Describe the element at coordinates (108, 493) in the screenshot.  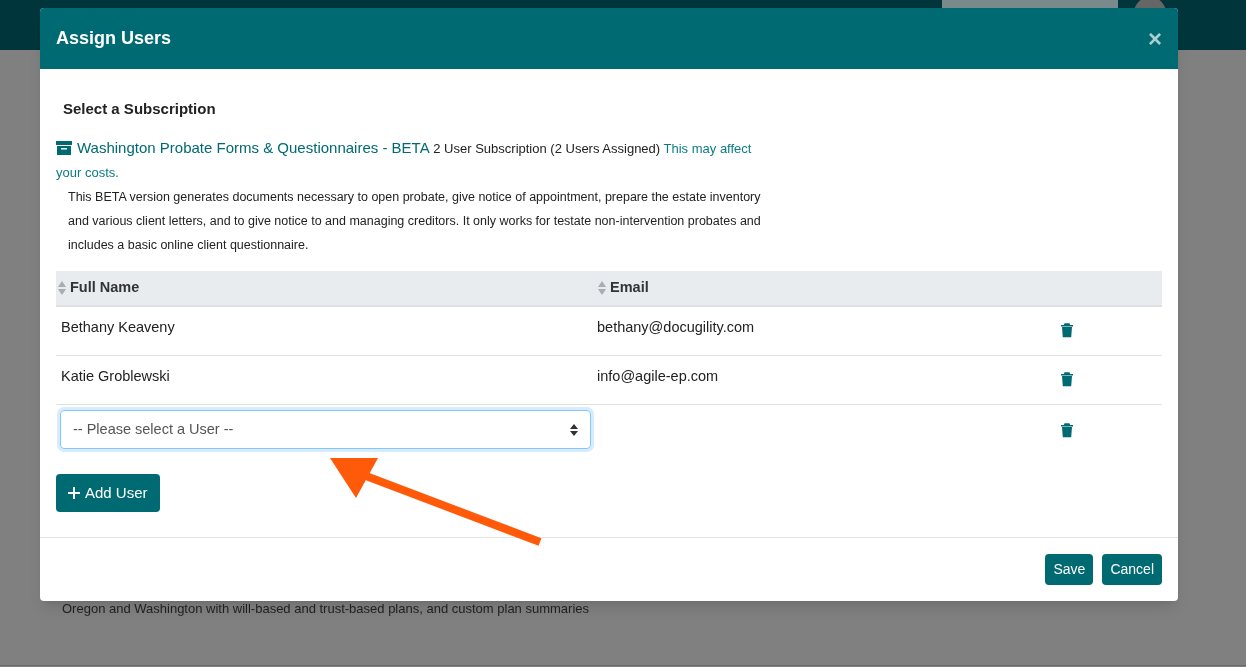
I see `add-user-button: Add User` at that location.